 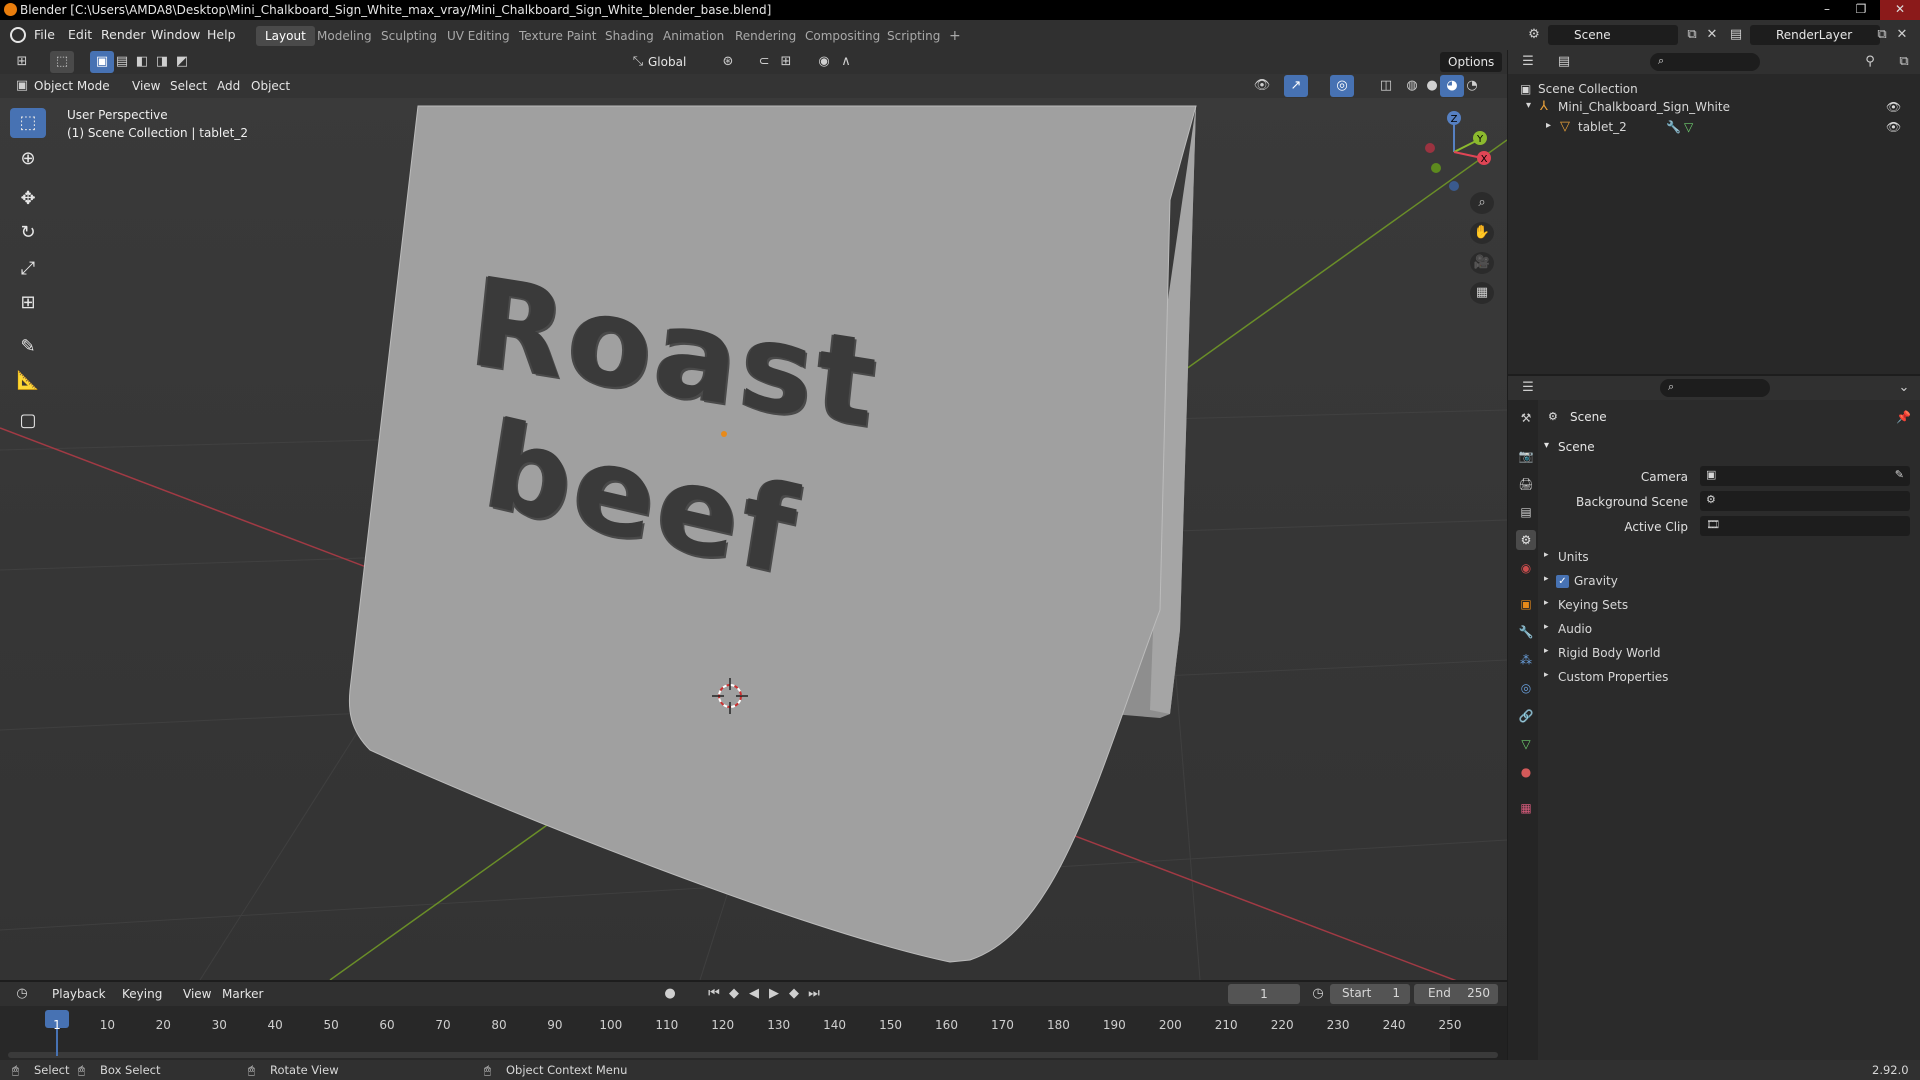 I want to click on delete-scene-icon: ✕, so click(x=1712, y=35).